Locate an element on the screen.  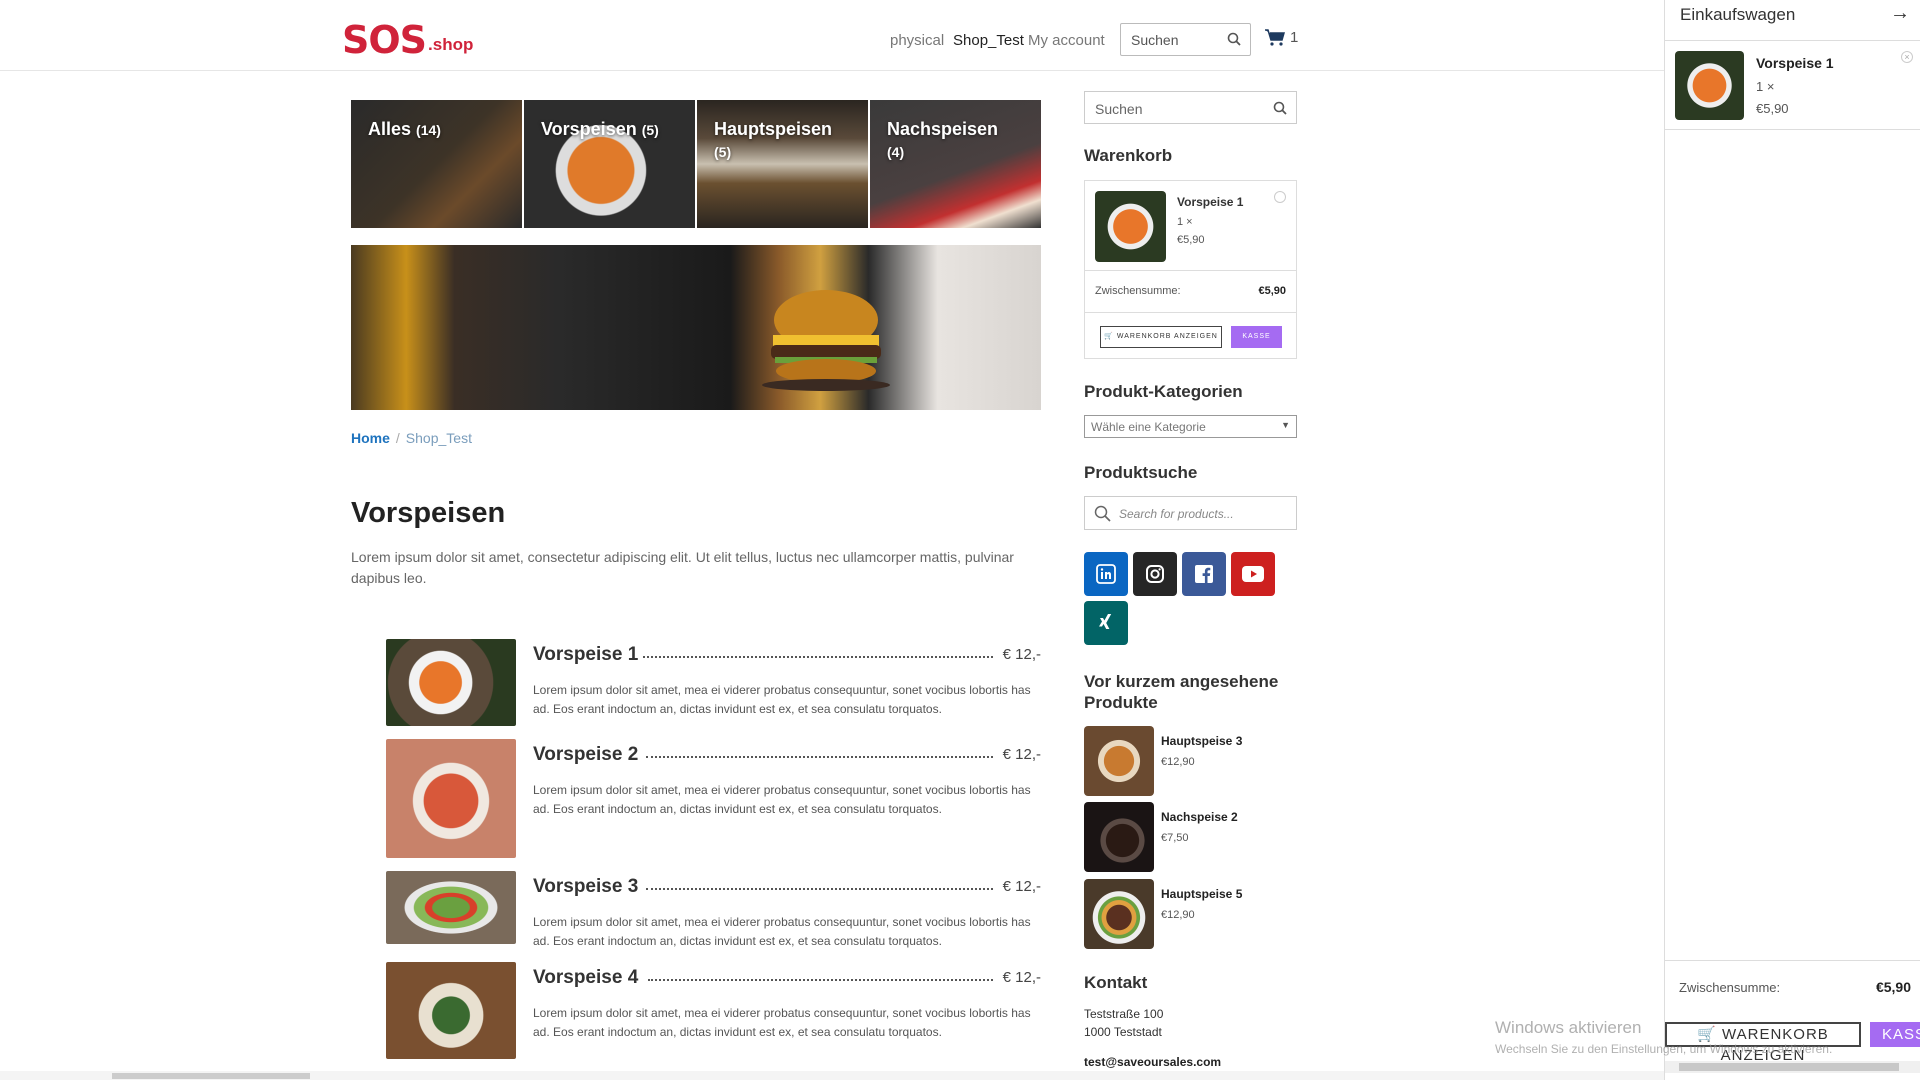
cart-icon is located at coordinates (1275, 37).